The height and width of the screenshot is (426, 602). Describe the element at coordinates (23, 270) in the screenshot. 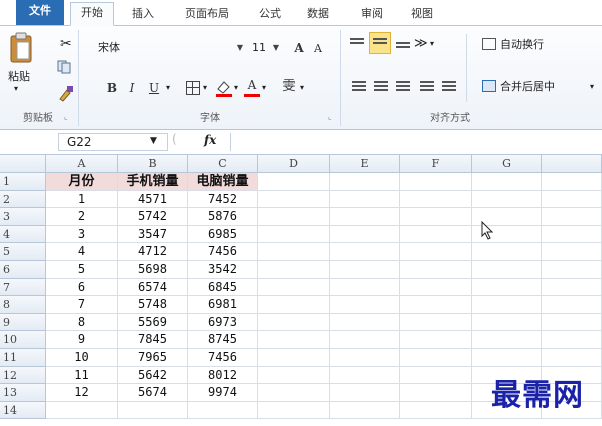

I see `row-header: 6` at that location.